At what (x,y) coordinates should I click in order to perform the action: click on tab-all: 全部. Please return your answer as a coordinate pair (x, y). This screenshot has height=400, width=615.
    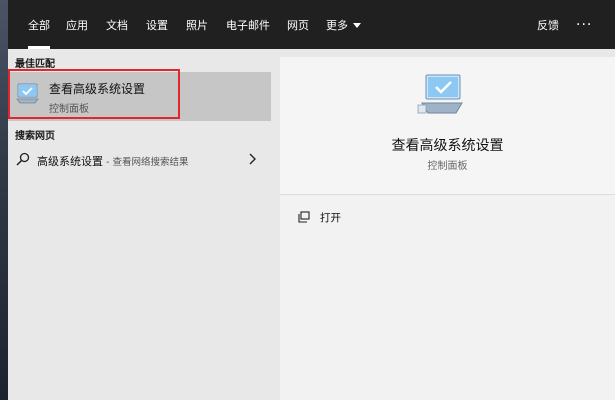
    Looking at the image, I should click on (39, 24).